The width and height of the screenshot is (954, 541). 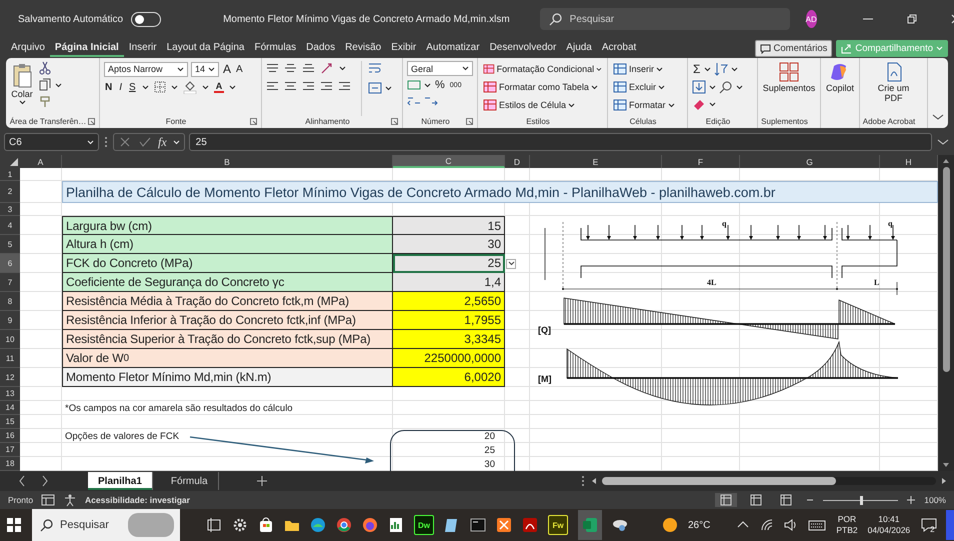 I want to click on graphics-app-icon: Fw, so click(x=558, y=525).